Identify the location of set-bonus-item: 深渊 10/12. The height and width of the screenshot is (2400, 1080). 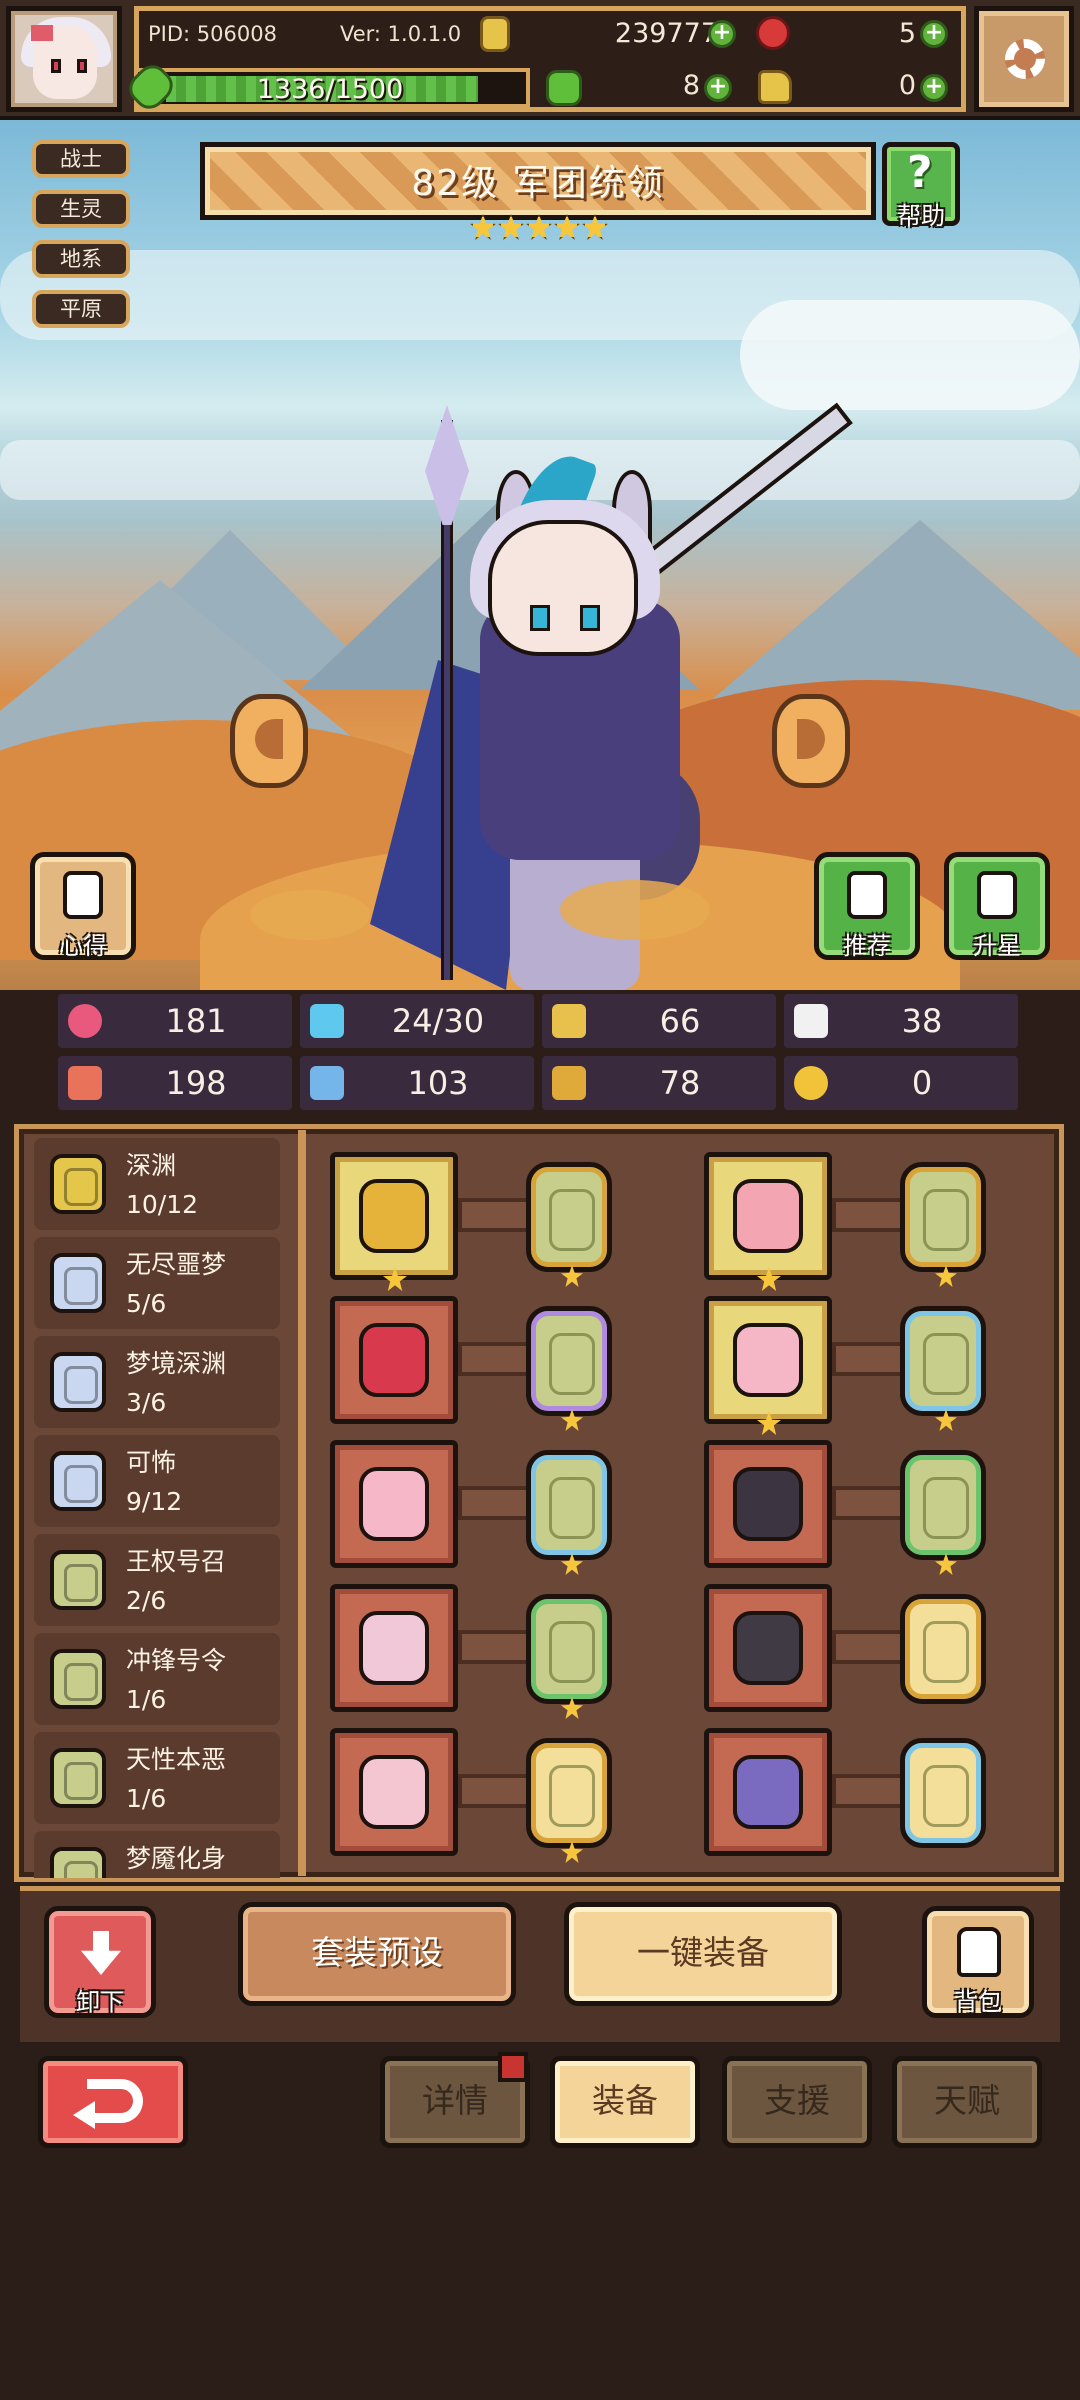
(157, 1184).